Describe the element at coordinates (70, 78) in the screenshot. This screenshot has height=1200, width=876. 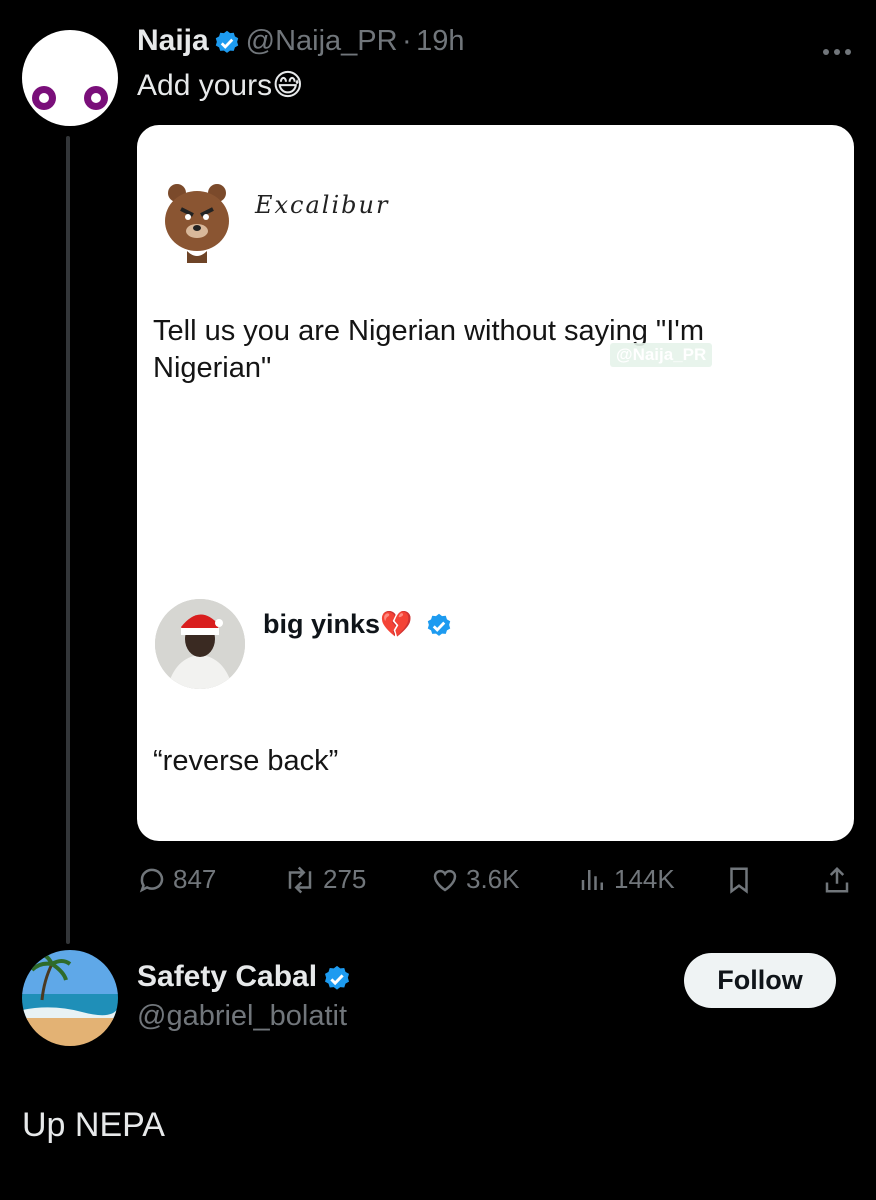
I see `author-avatar` at that location.